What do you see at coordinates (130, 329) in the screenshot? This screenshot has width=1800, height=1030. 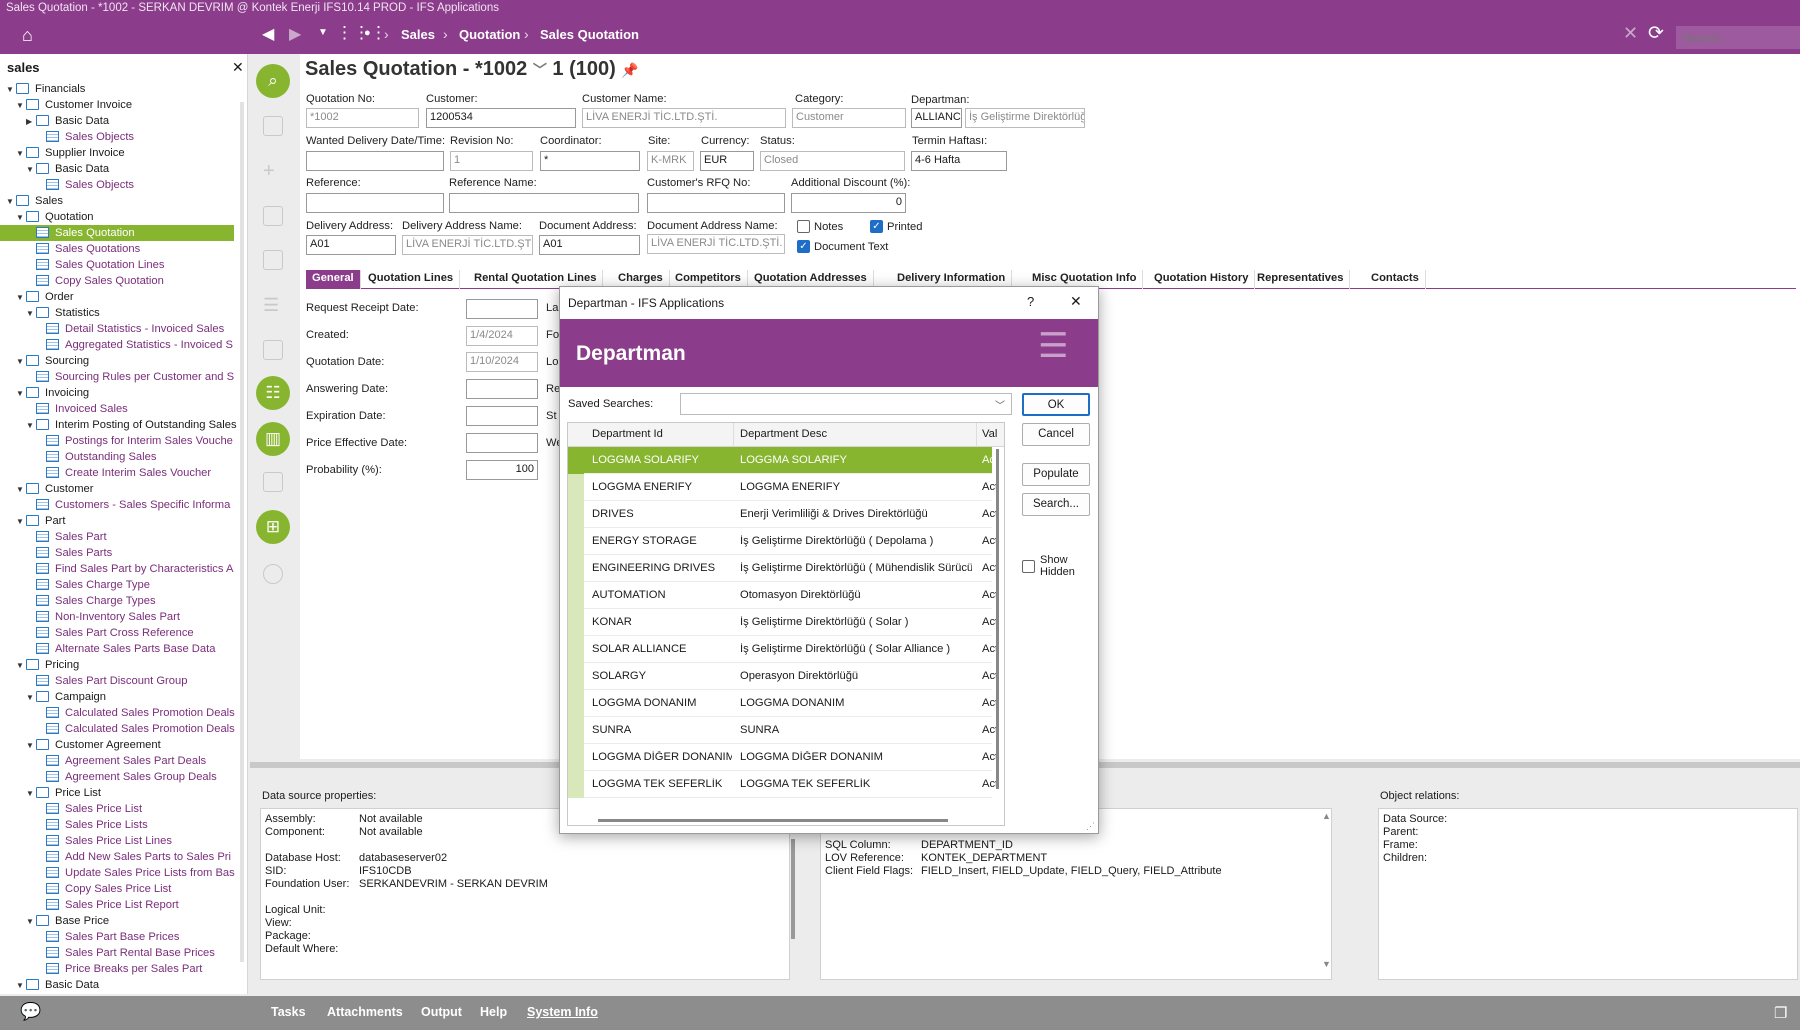 I see `tree-item: Detail Statistics - Invoiced Sales` at bounding box center [130, 329].